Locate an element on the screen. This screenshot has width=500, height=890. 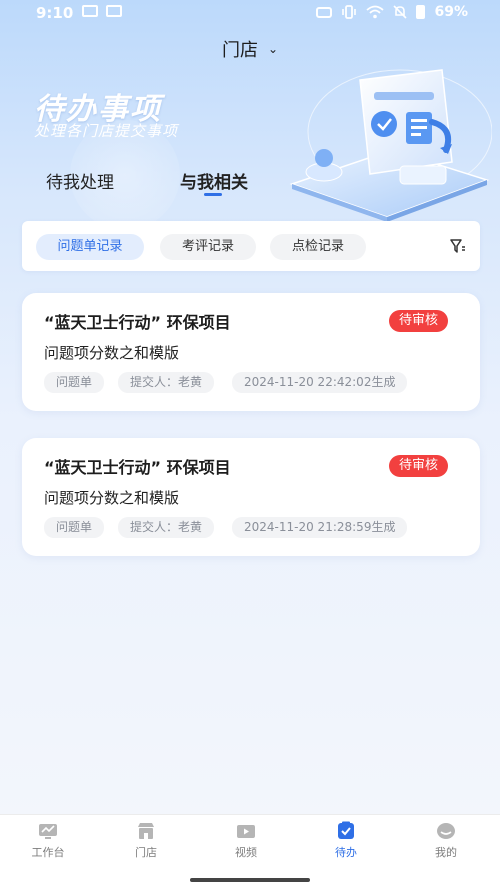
vibrate-icon is located at coordinates (349, 12).